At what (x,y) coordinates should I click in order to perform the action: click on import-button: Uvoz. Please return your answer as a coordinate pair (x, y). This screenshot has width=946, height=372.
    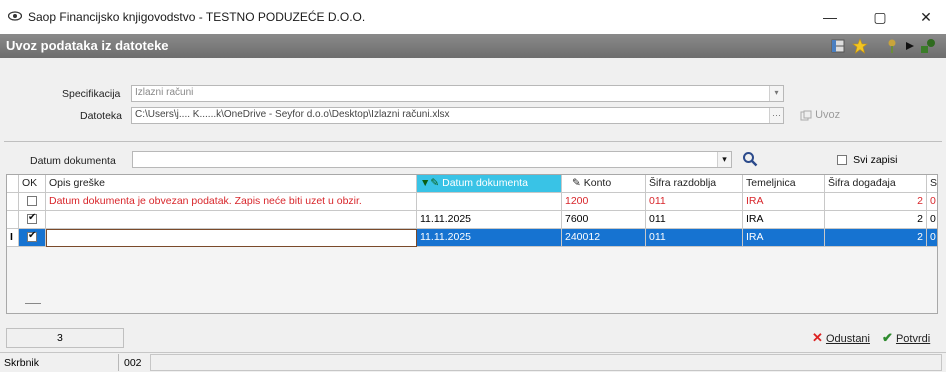
    Looking at the image, I should click on (820, 115).